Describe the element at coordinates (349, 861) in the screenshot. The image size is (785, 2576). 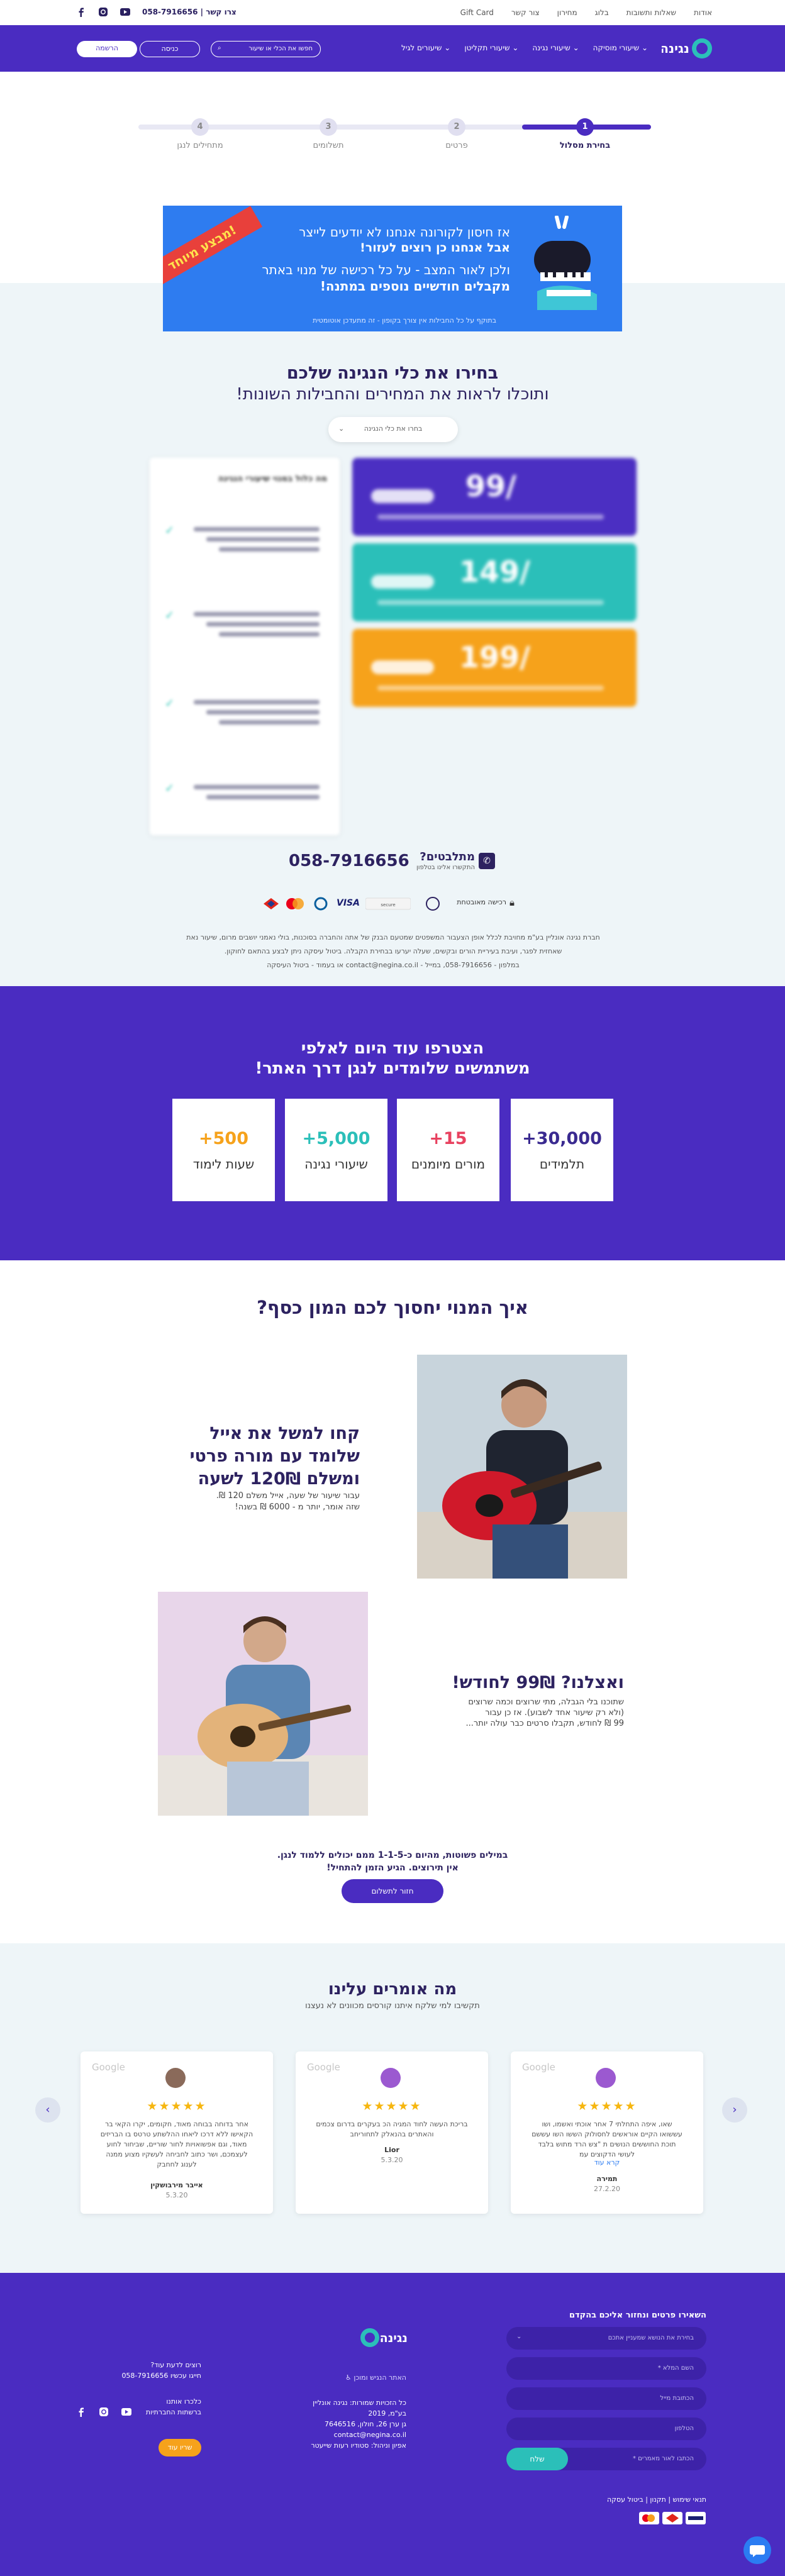
I see `help-phone: 058-7916656` at that location.